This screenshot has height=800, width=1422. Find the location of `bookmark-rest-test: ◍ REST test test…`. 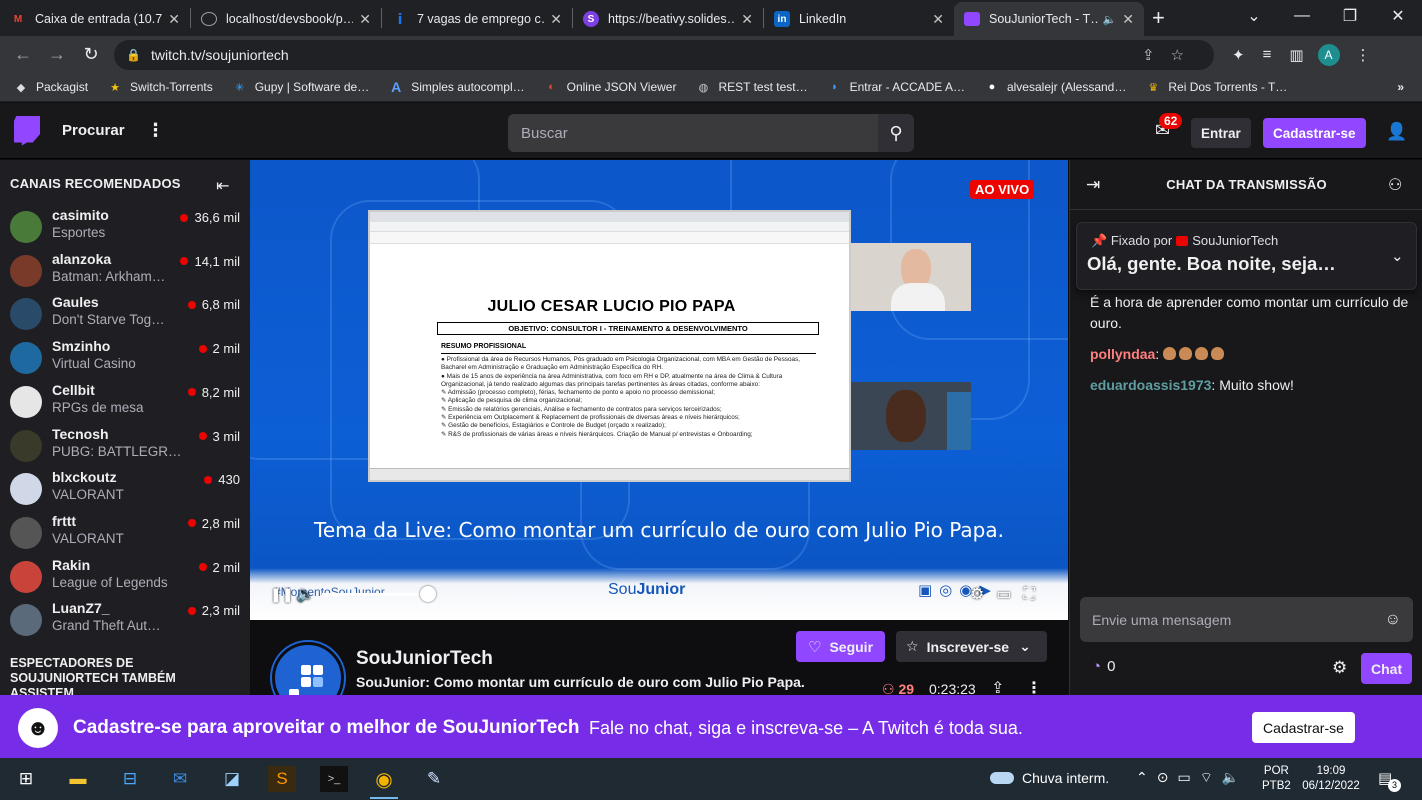

bookmark-rest-test: ◍ REST test test… is located at coordinates (752, 87).